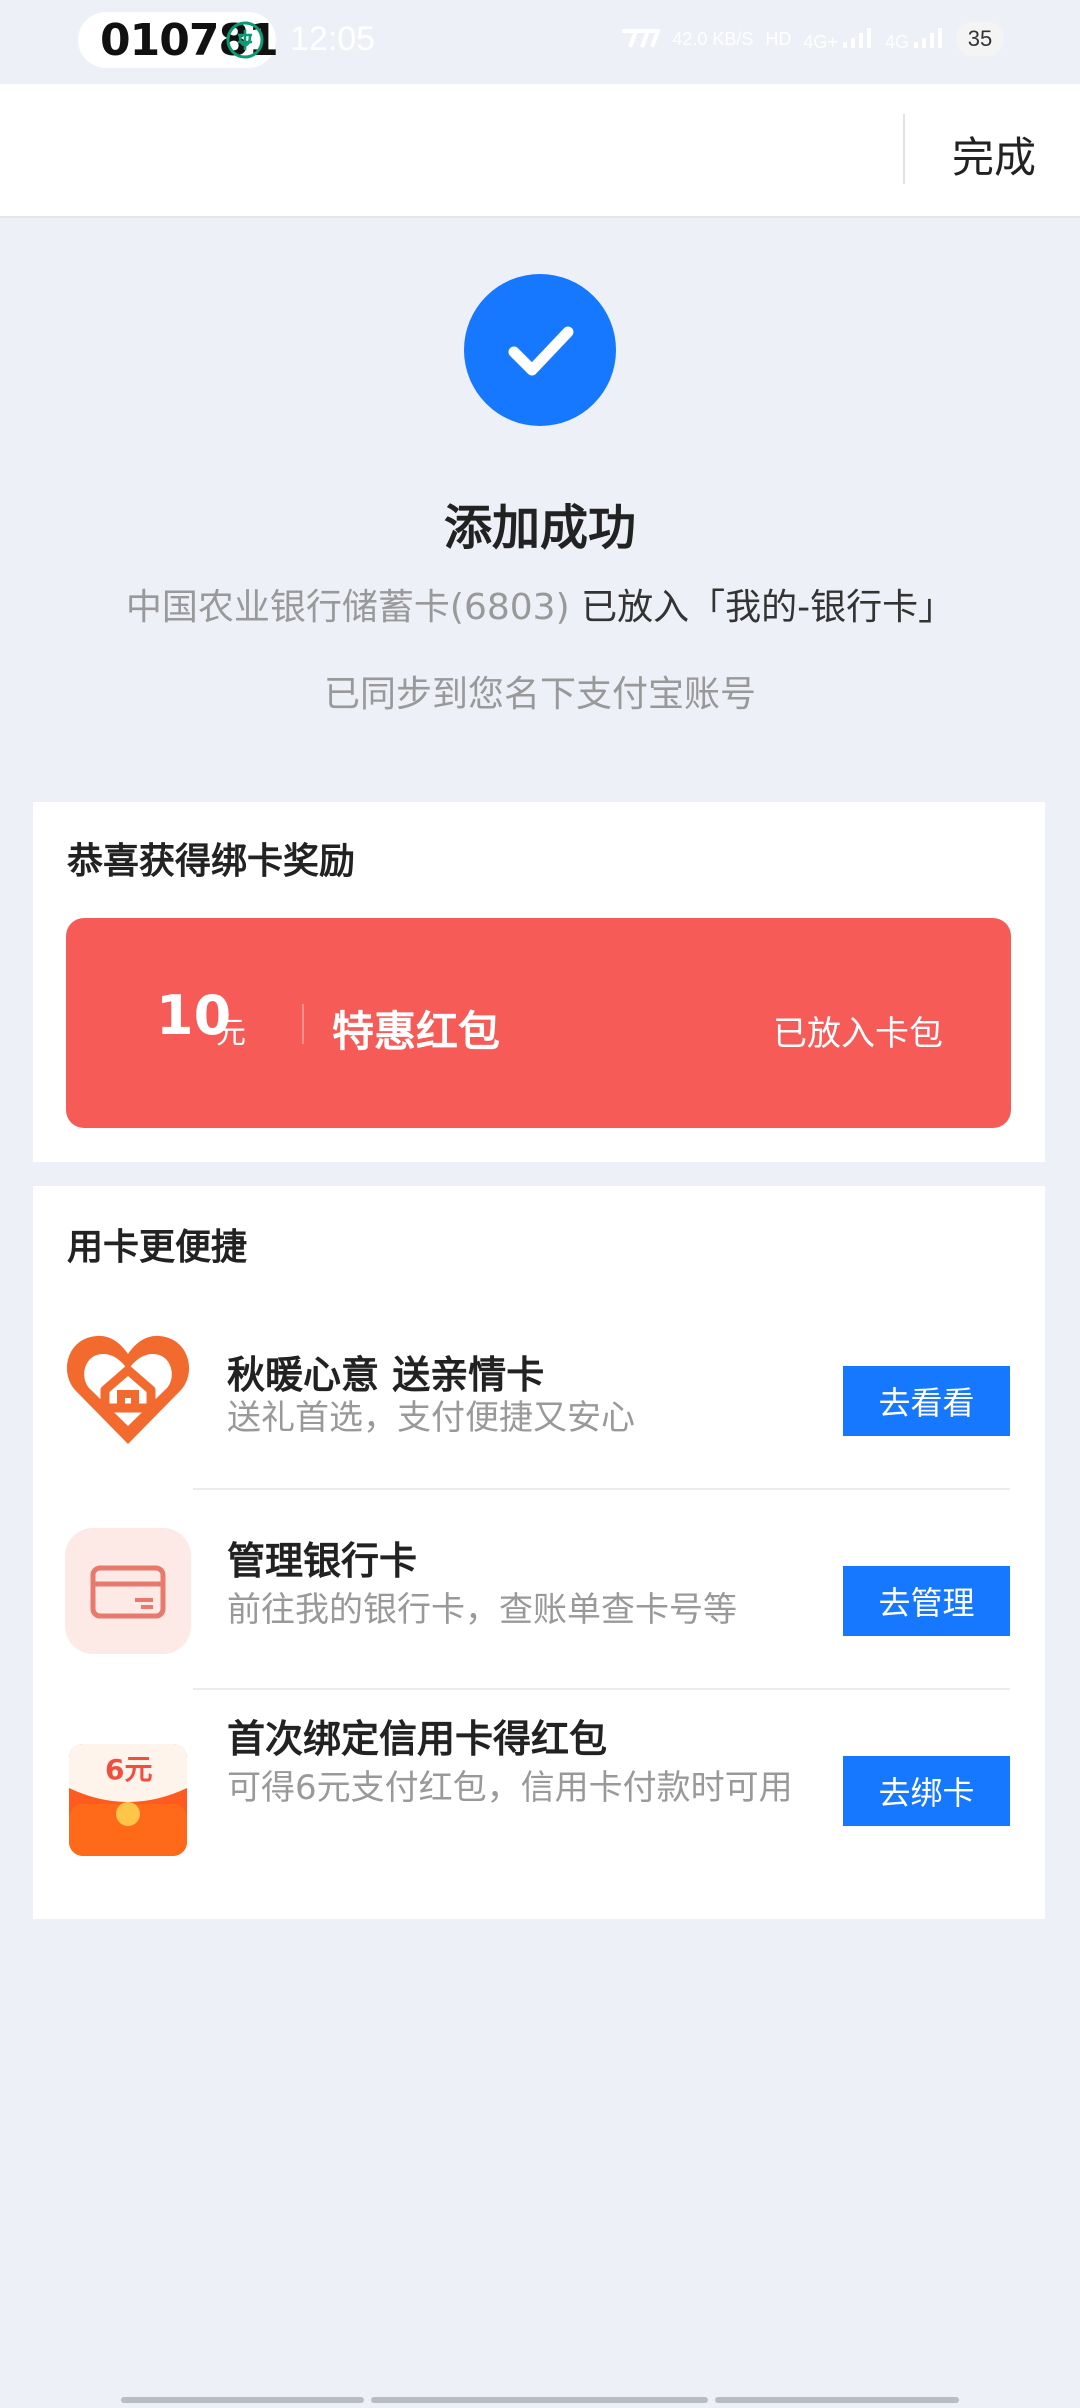 The image size is (1080, 2408). I want to click on sim1-label: 4G+, so click(820, 41).